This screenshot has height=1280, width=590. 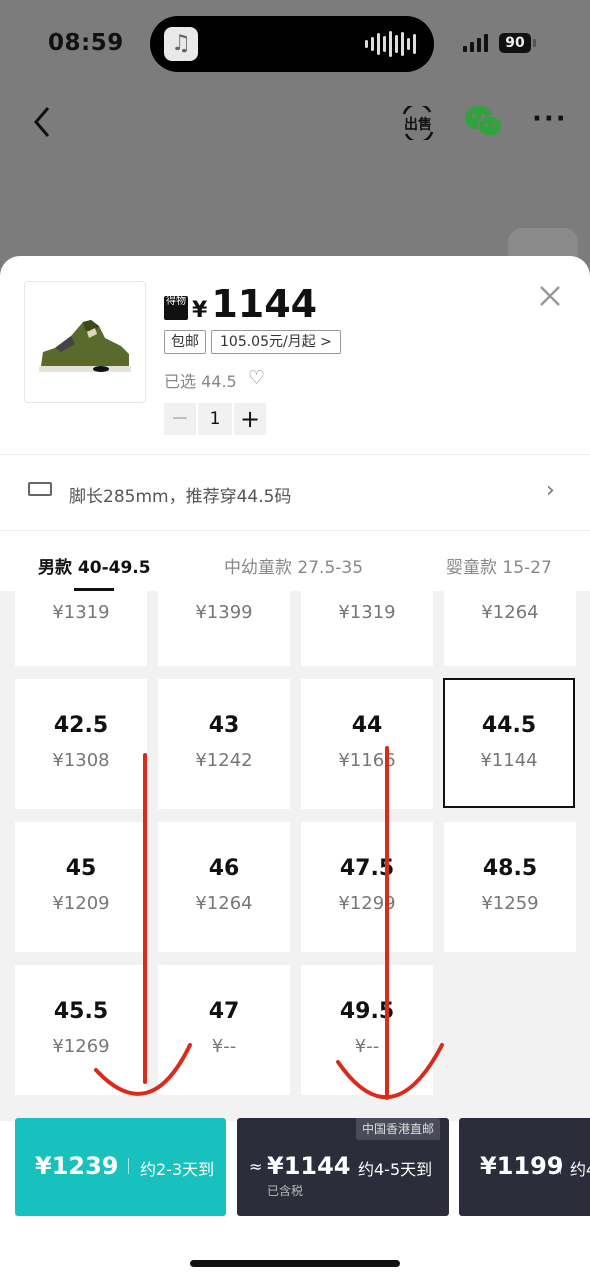 What do you see at coordinates (580, 1169) in the screenshot?
I see `buy-option-delivery: 约4` at bounding box center [580, 1169].